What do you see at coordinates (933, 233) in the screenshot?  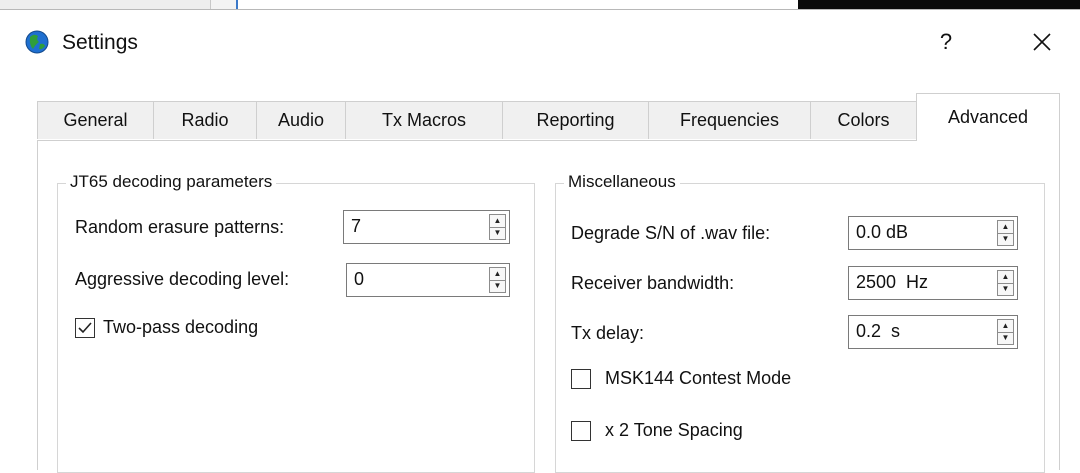 I see `degrade-spinbox: 0.0 dB ▲ ▼` at bounding box center [933, 233].